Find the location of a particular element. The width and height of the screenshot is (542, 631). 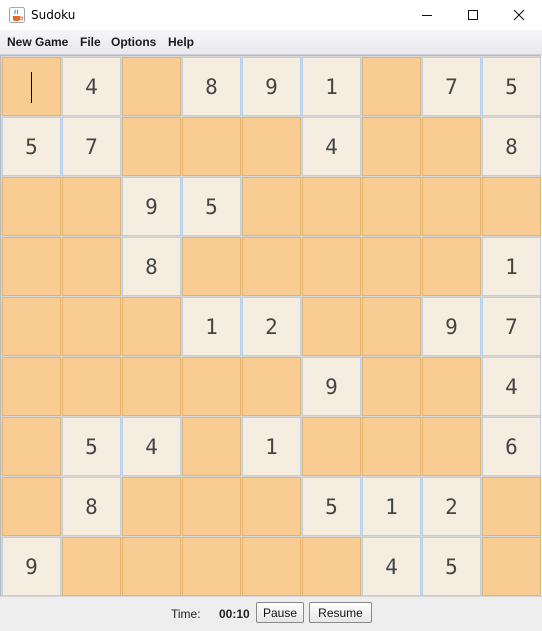

cell-r8c3 is located at coordinates (151, 506).